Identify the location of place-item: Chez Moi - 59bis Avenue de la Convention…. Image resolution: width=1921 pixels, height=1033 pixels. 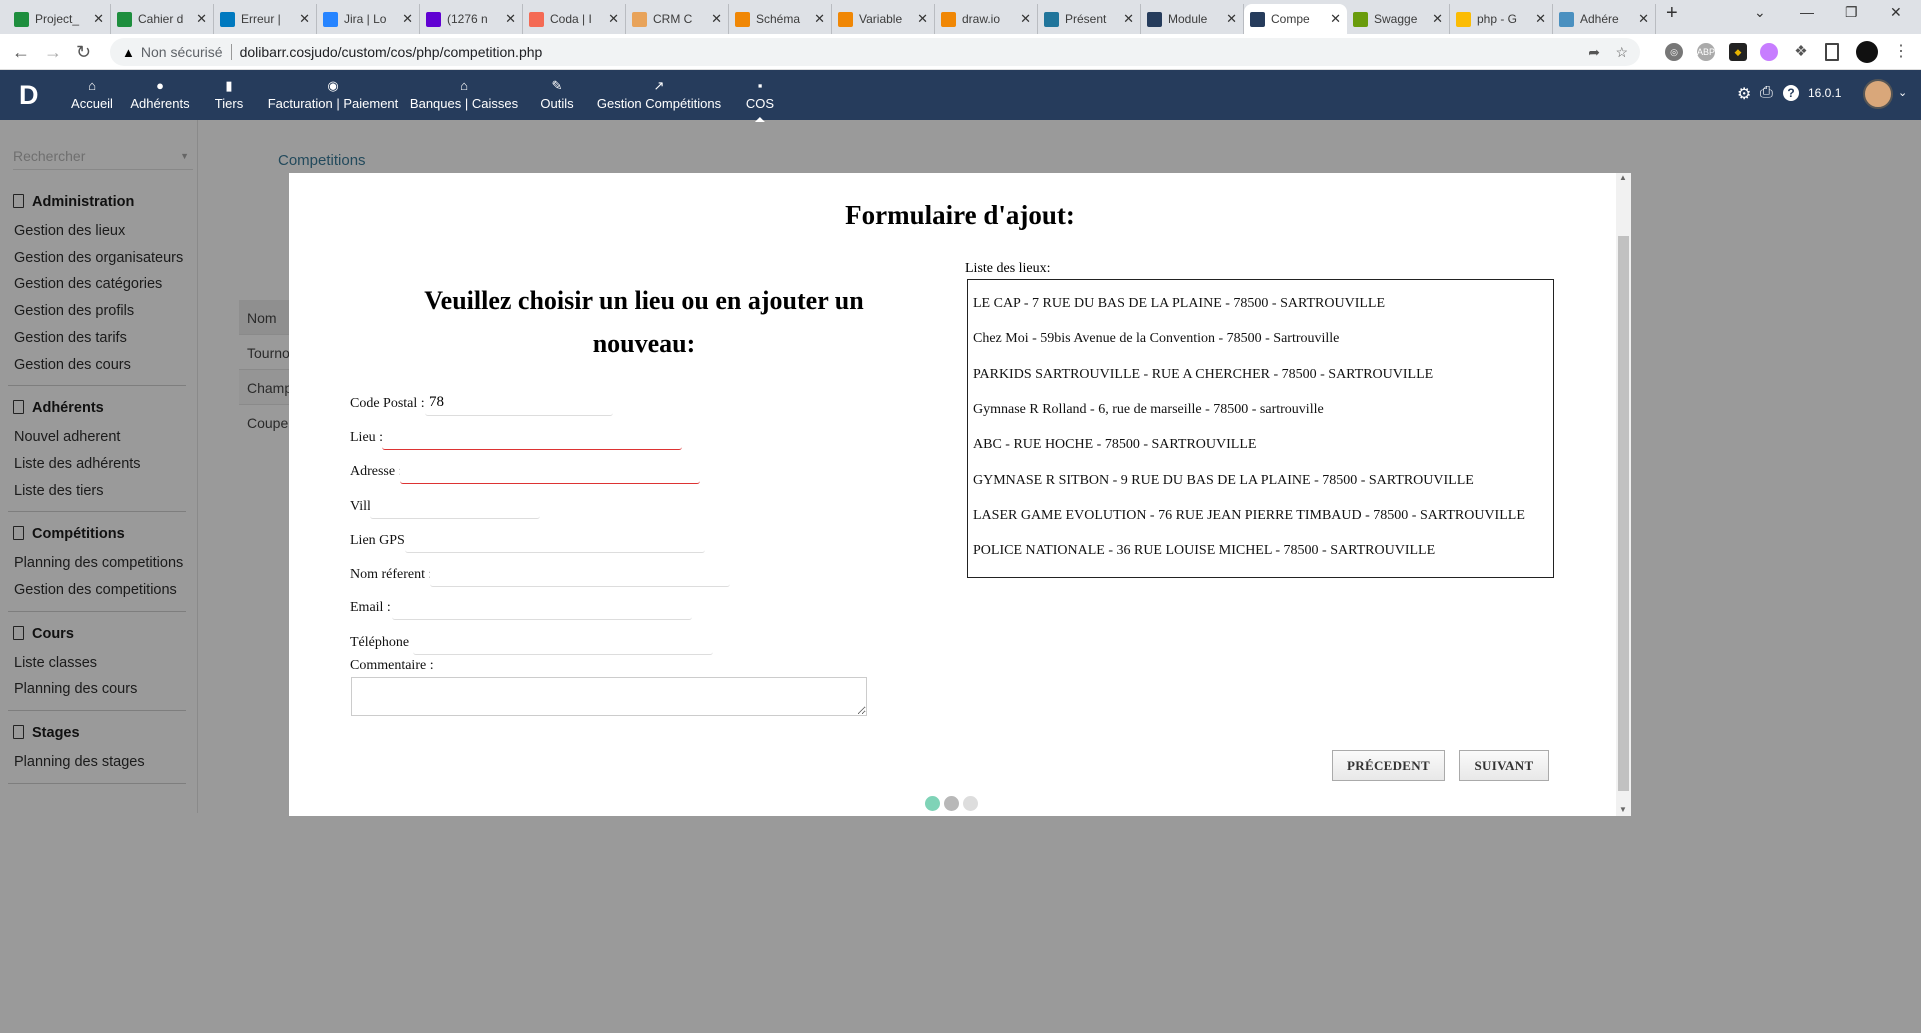
(1156, 339).